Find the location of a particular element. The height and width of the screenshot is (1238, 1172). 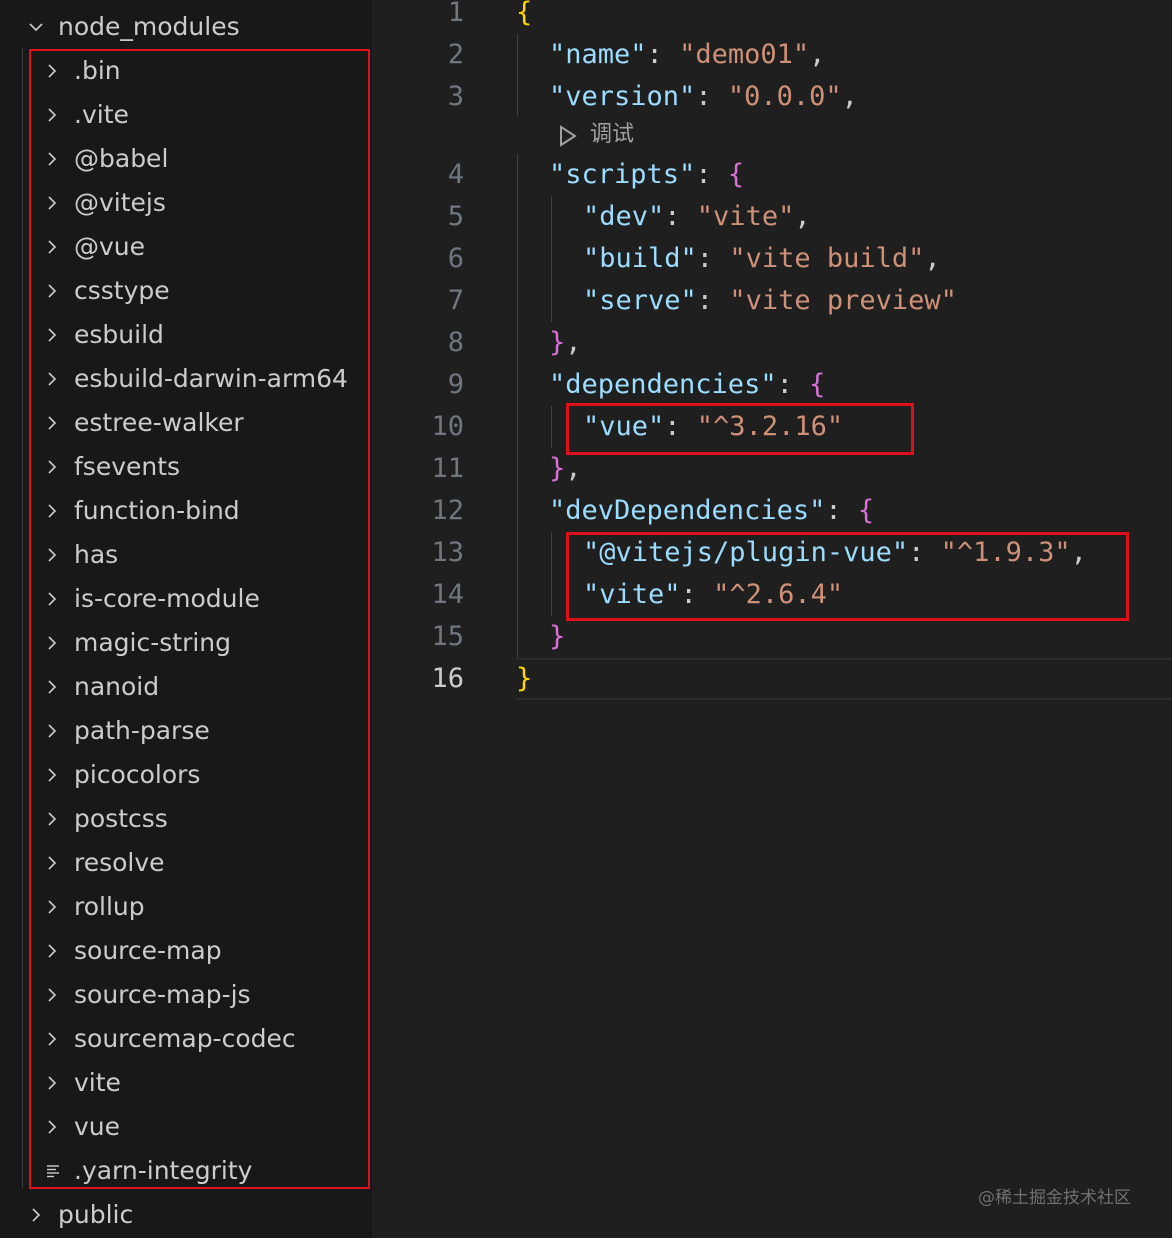

code-text: "serve": "vite preview" is located at coordinates (770, 301).